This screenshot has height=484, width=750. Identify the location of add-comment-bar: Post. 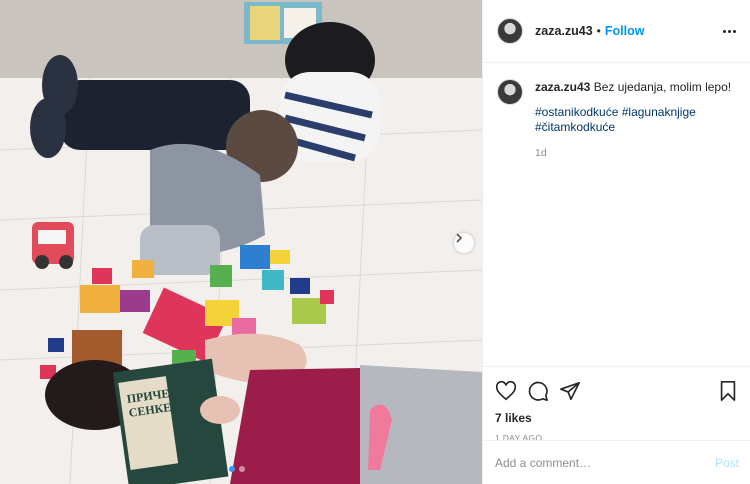
(616, 462).